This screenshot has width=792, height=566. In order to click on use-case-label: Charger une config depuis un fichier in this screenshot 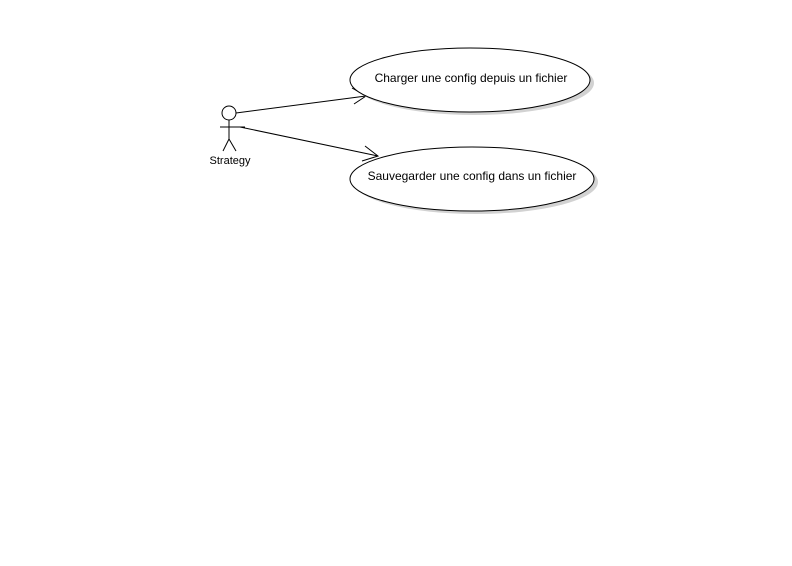, I will do `click(471, 78)`.